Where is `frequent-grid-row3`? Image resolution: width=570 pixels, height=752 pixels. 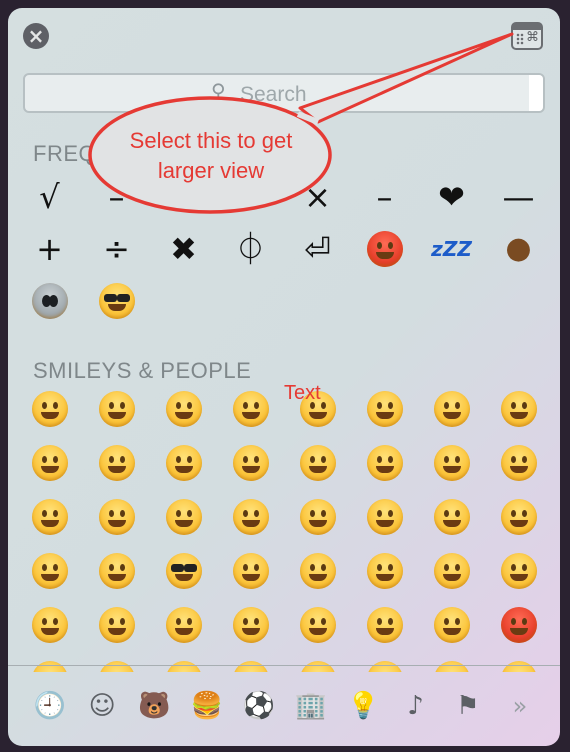 frequent-grid-row3 is located at coordinates (284, 301).